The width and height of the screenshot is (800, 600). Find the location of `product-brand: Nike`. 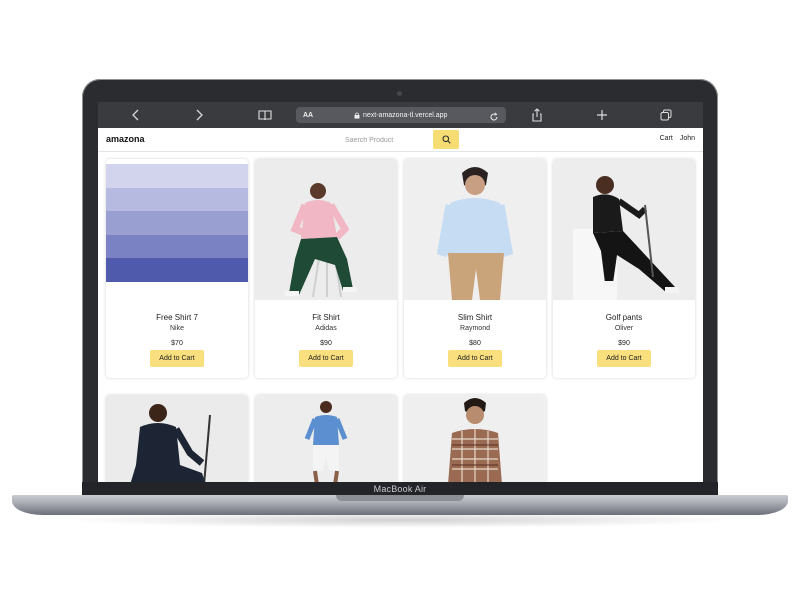

product-brand: Nike is located at coordinates (176, 328).